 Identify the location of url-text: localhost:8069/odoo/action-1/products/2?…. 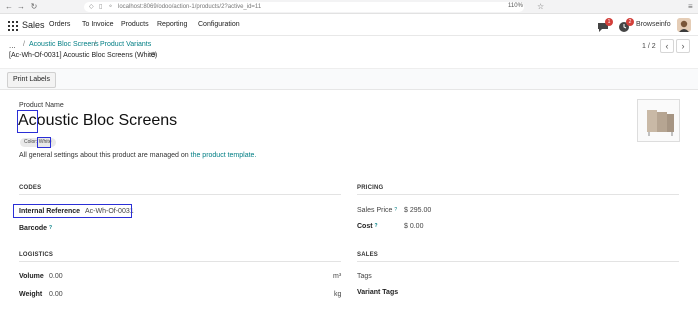
(190, 7).